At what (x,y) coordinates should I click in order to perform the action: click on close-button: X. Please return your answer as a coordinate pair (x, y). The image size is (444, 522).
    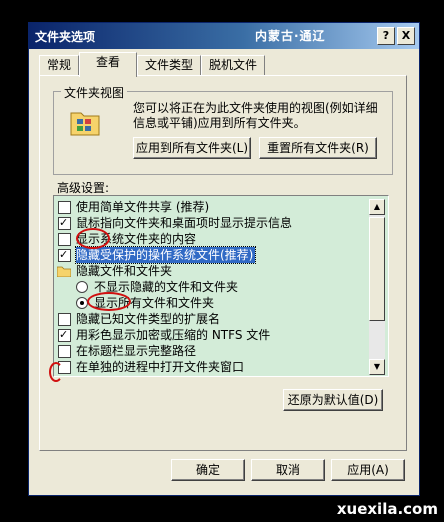
    Looking at the image, I should click on (406, 36).